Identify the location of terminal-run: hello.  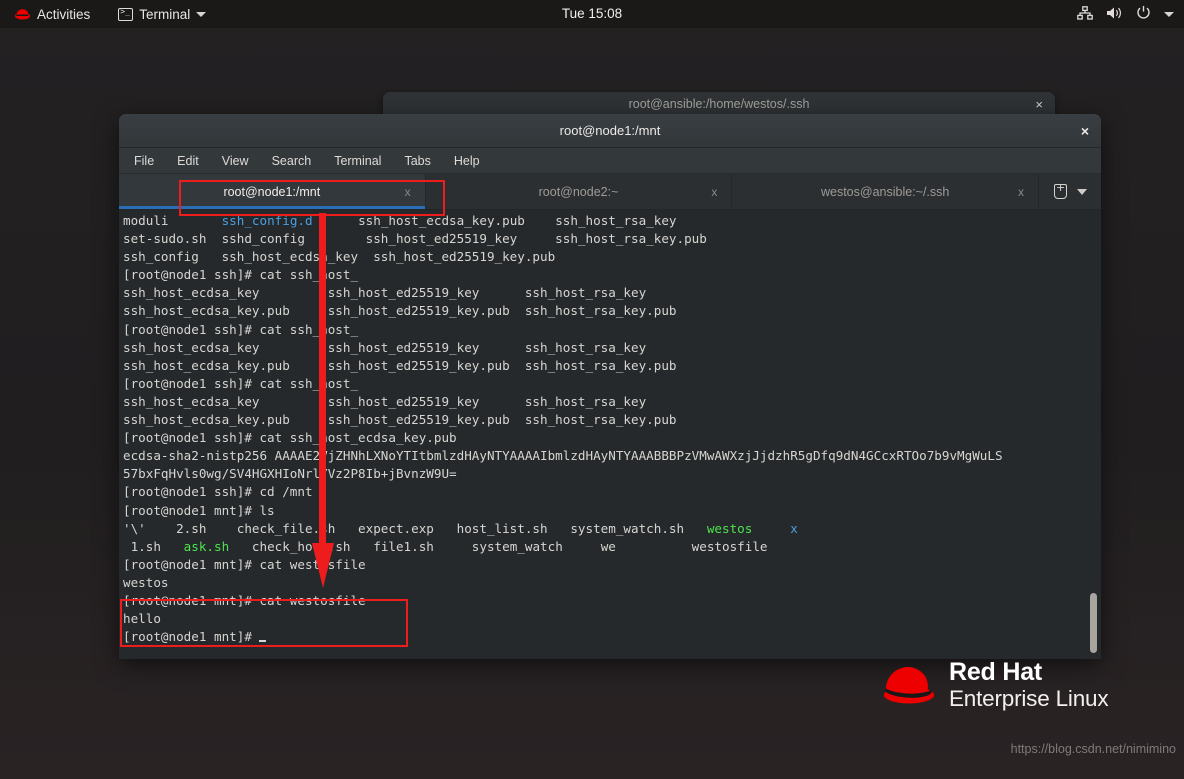
(142, 619).